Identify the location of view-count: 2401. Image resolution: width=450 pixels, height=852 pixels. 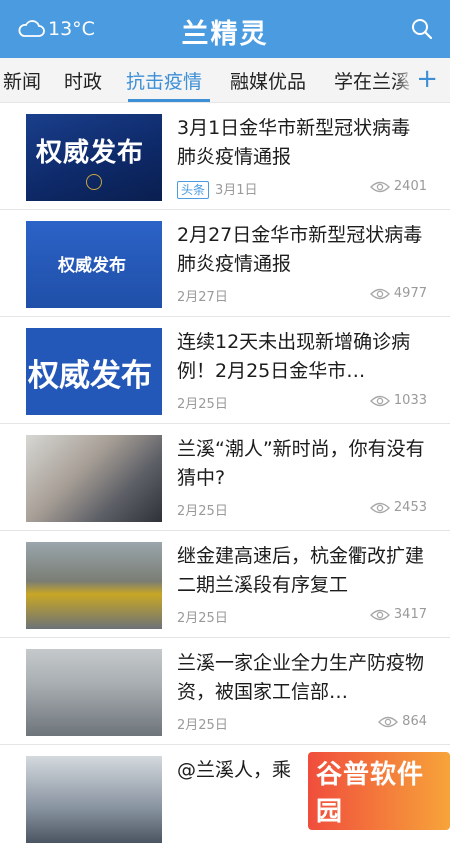
(398, 186).